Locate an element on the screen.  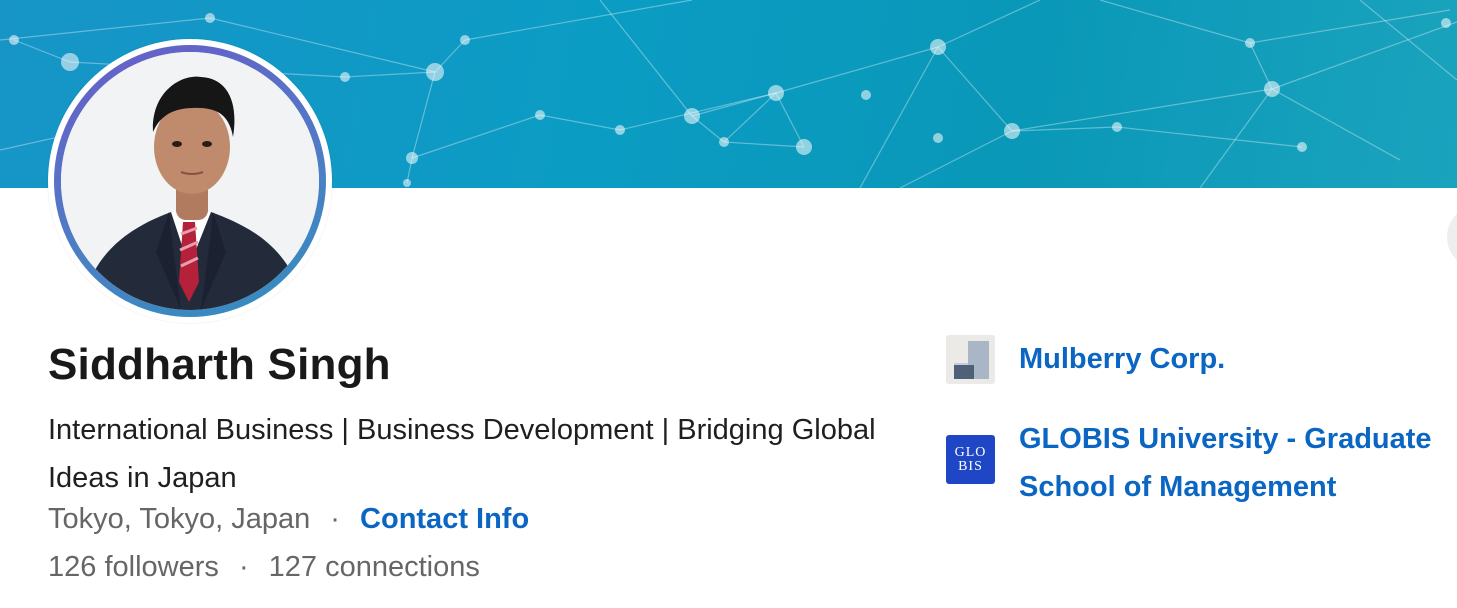
globis-logo-icon: GLO BIS is located at coordinates (970, 459).